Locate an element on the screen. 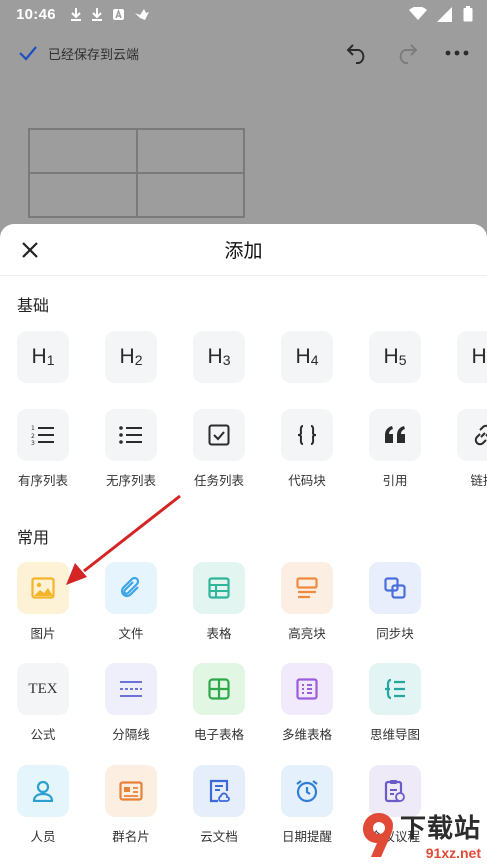 The width and height of the screenshot is (487, 865). close-button is located at coordinates (30, 250).